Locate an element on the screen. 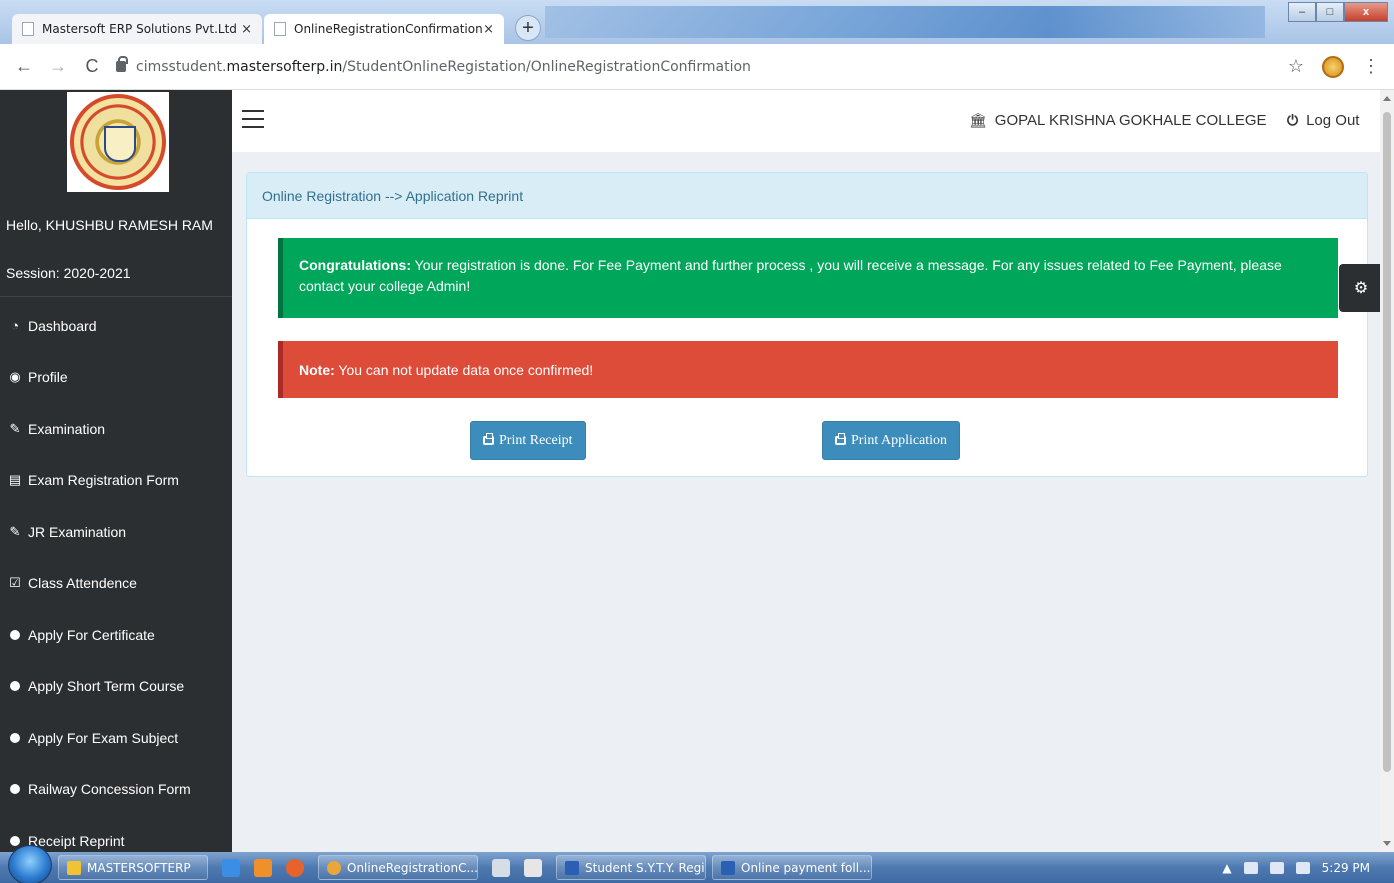 The height and width of the screenshot is (883, 1394). taskbar-item-mastersofterp: MASTERSOFTERP is located at coordinates (133, 867).